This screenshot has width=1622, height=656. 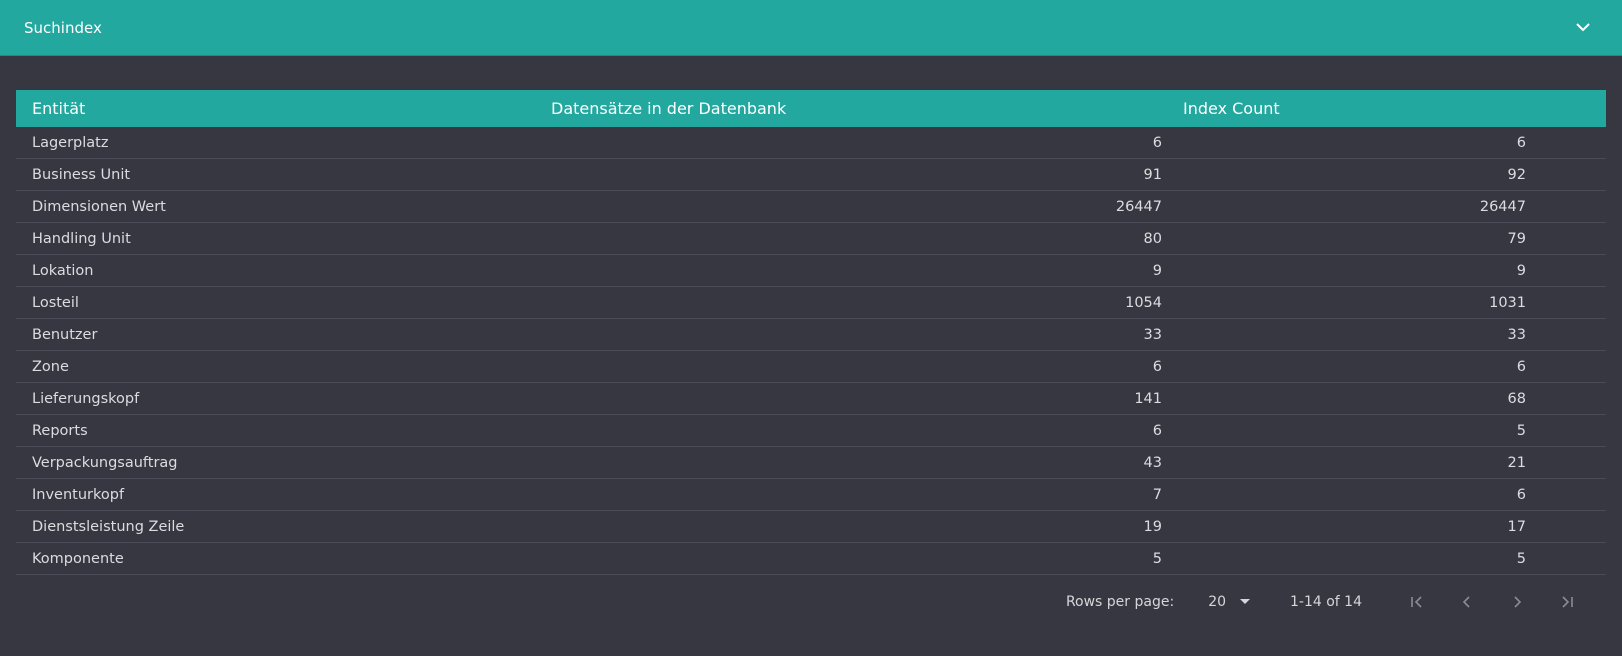 I want to click on cell-entity: Benutzer, so click(x=65, y=334).